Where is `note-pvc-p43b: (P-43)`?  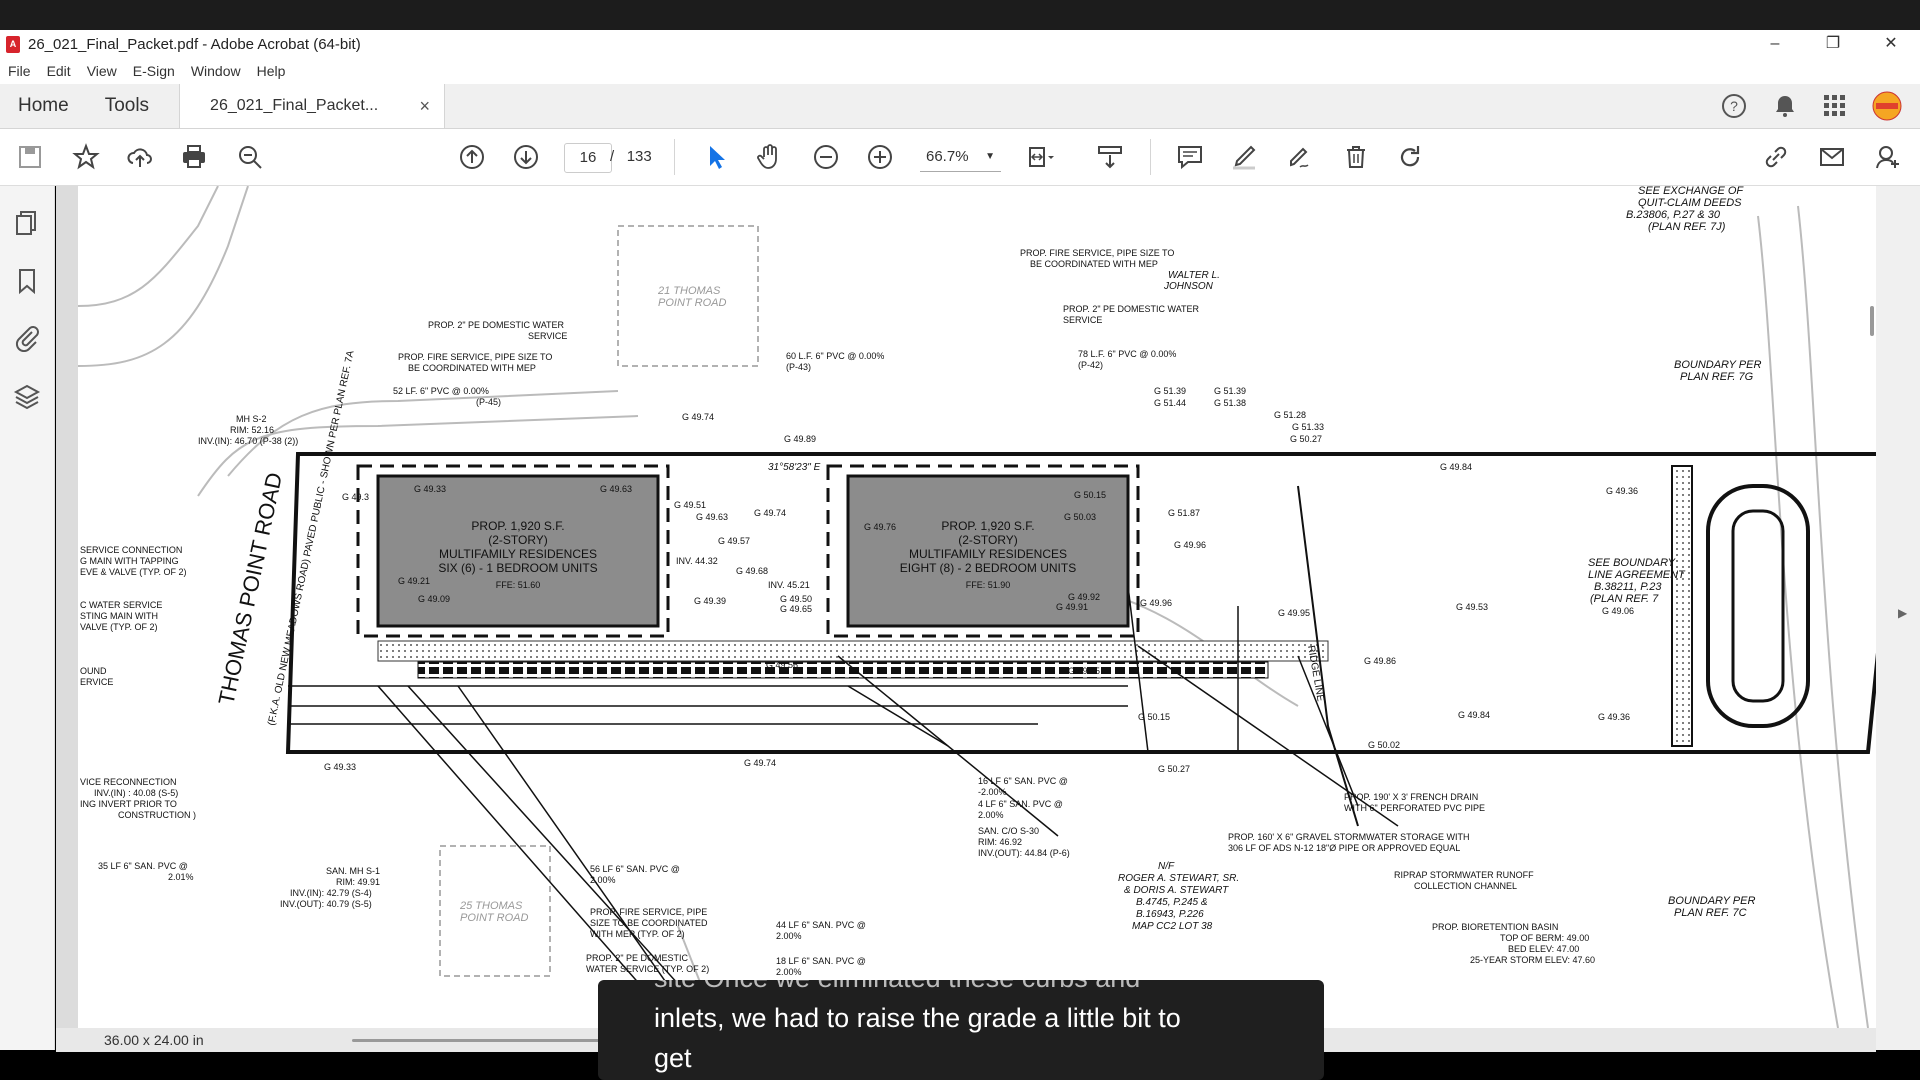 note-pvc-p43b: (P-43) is located at coordinates (798, 367).